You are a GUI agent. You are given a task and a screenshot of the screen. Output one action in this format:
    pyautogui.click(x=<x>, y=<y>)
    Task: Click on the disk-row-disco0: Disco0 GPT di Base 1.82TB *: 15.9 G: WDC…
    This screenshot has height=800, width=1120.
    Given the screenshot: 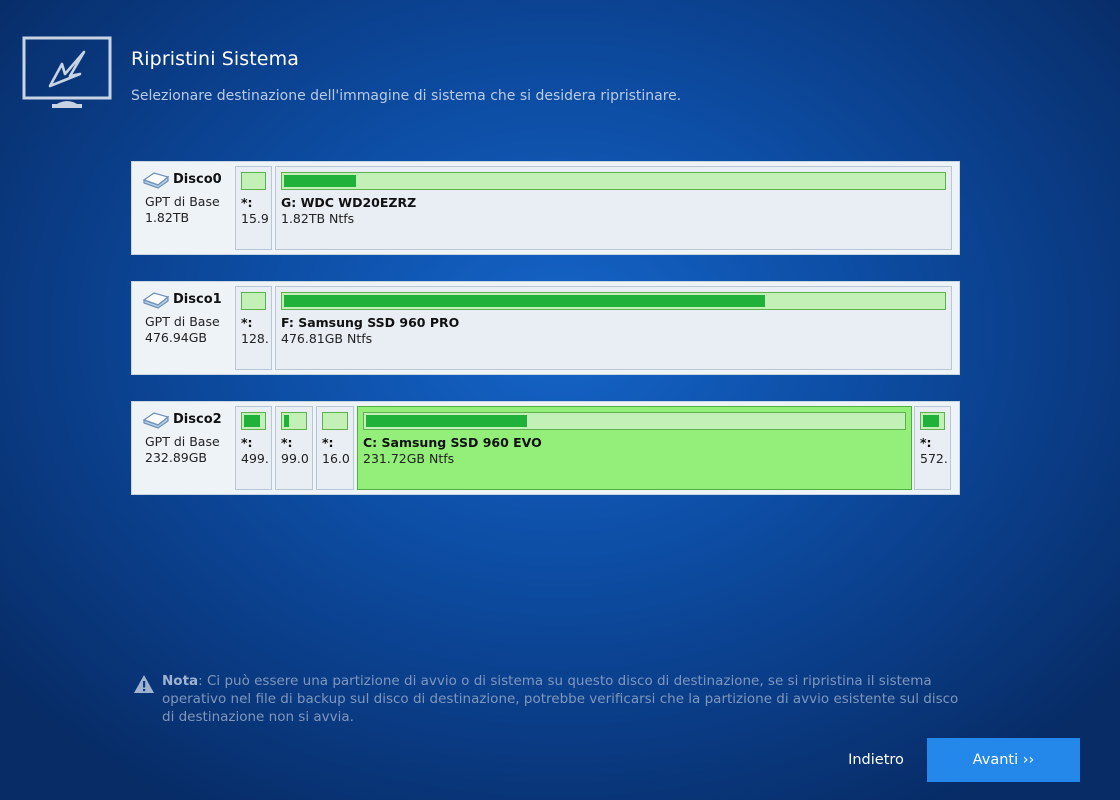 What is the action you would take?
    pyautogui.click(x=545, y=208)
    